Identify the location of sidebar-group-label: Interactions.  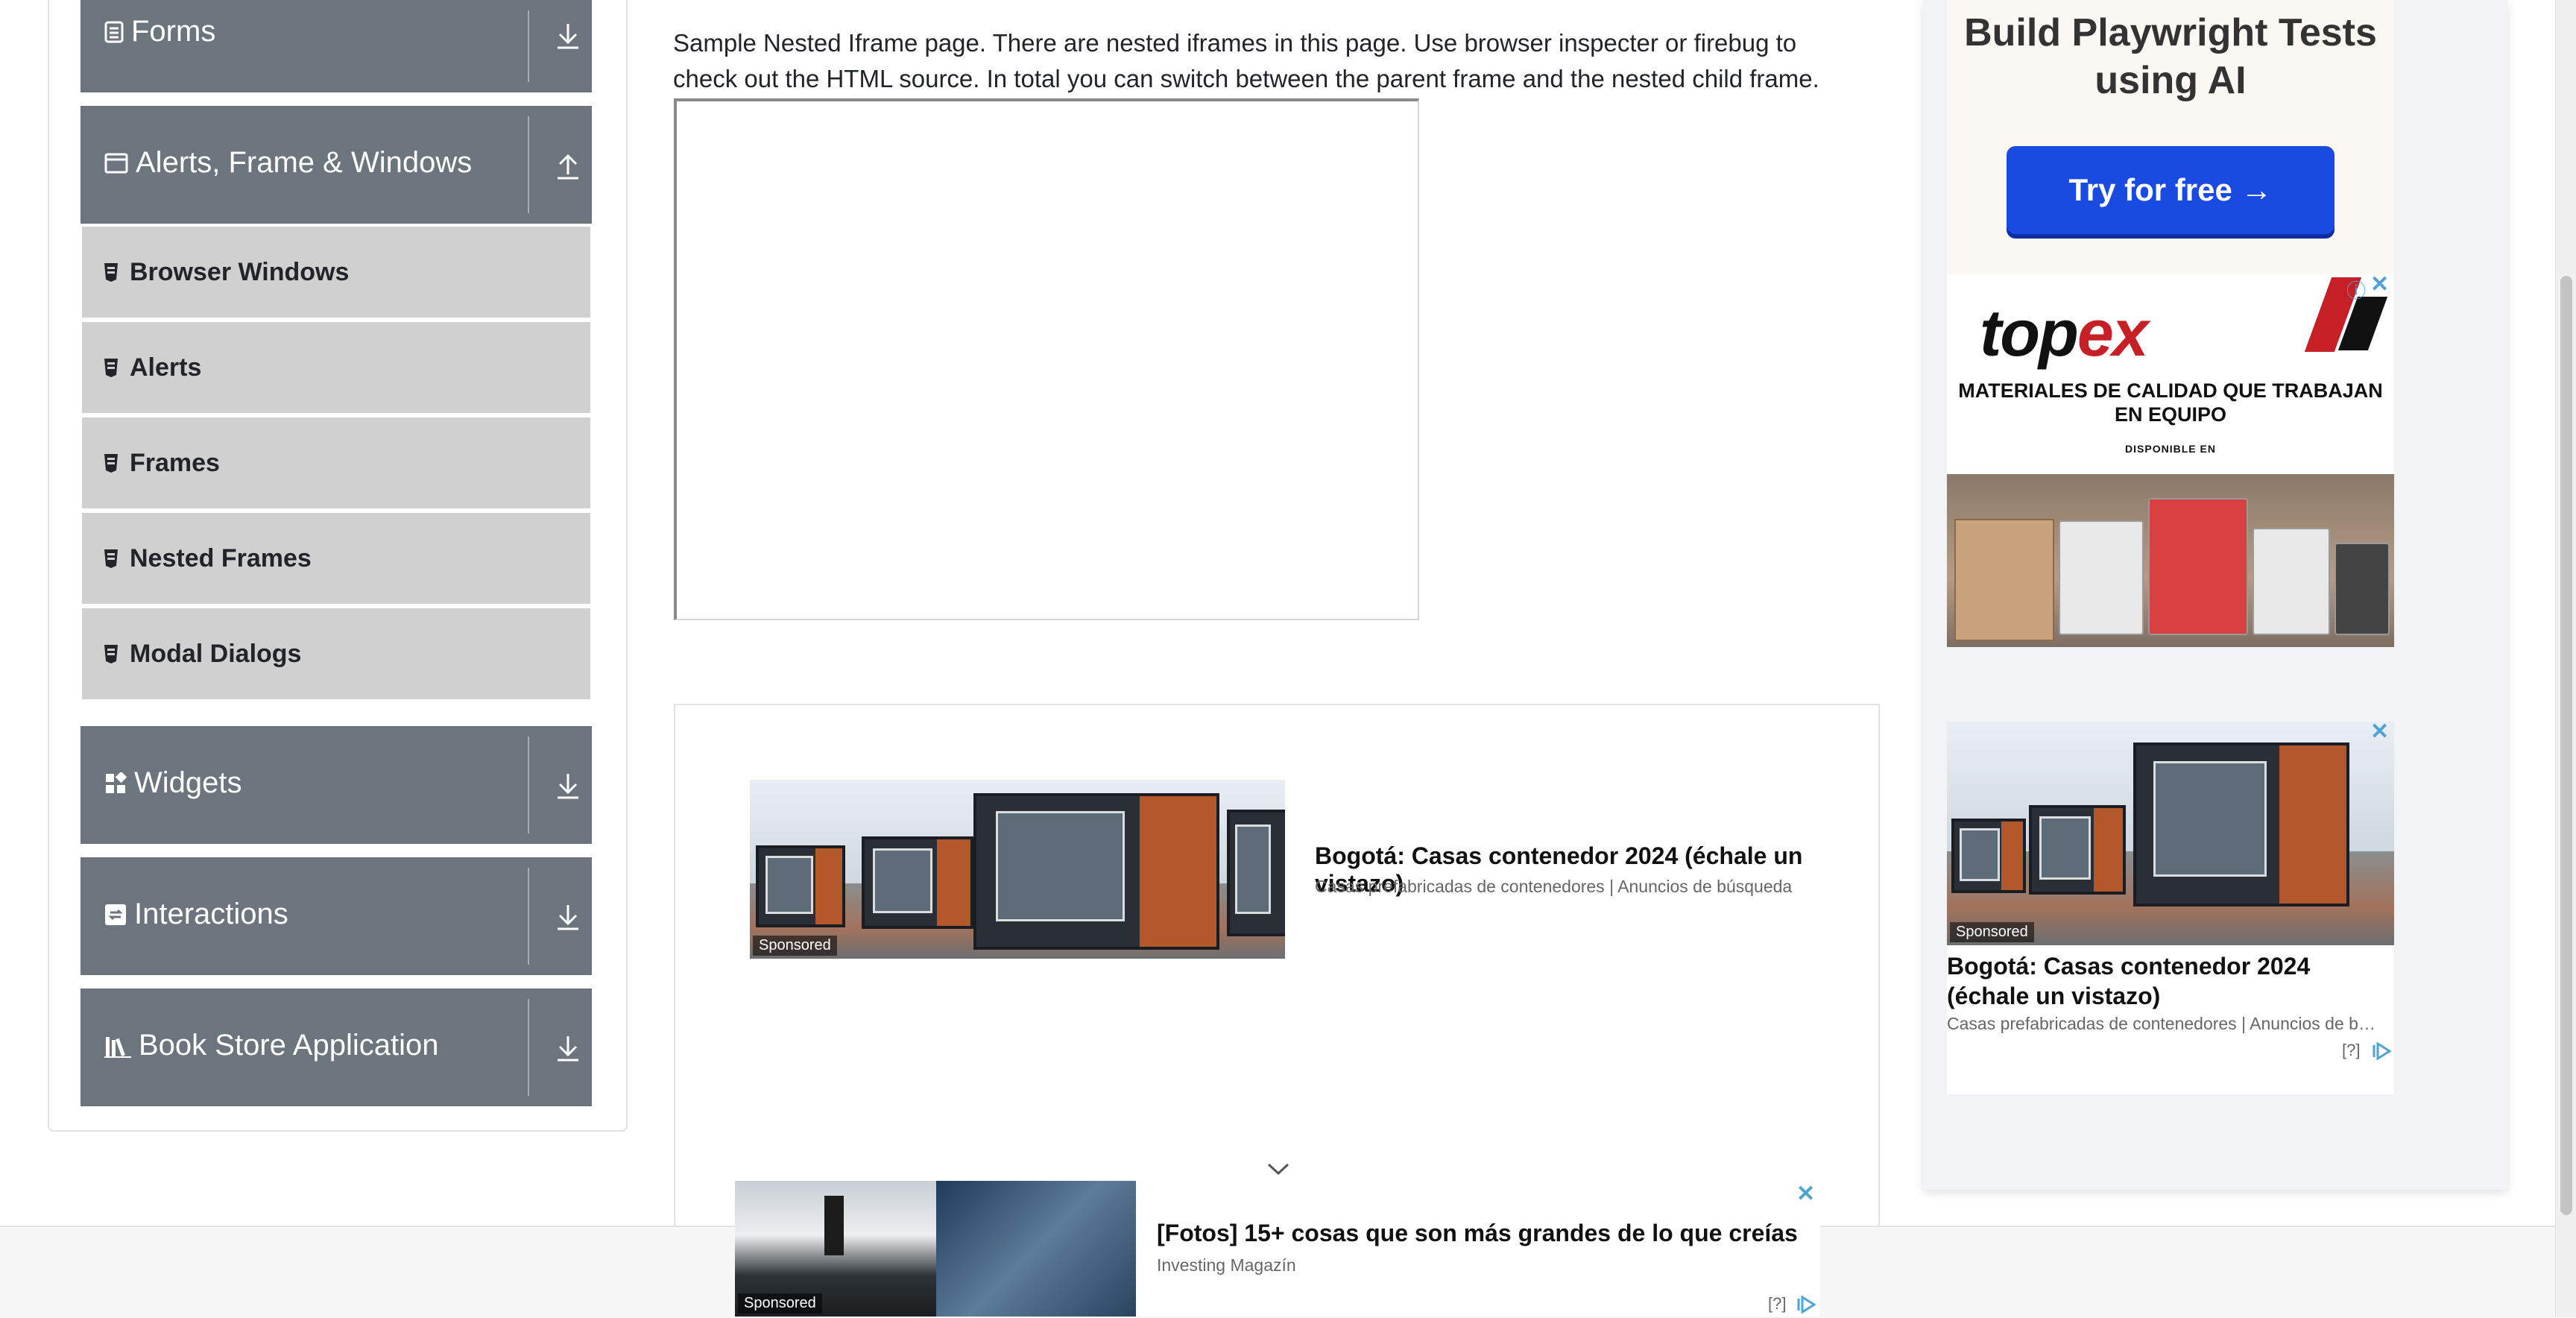
(211, 914).